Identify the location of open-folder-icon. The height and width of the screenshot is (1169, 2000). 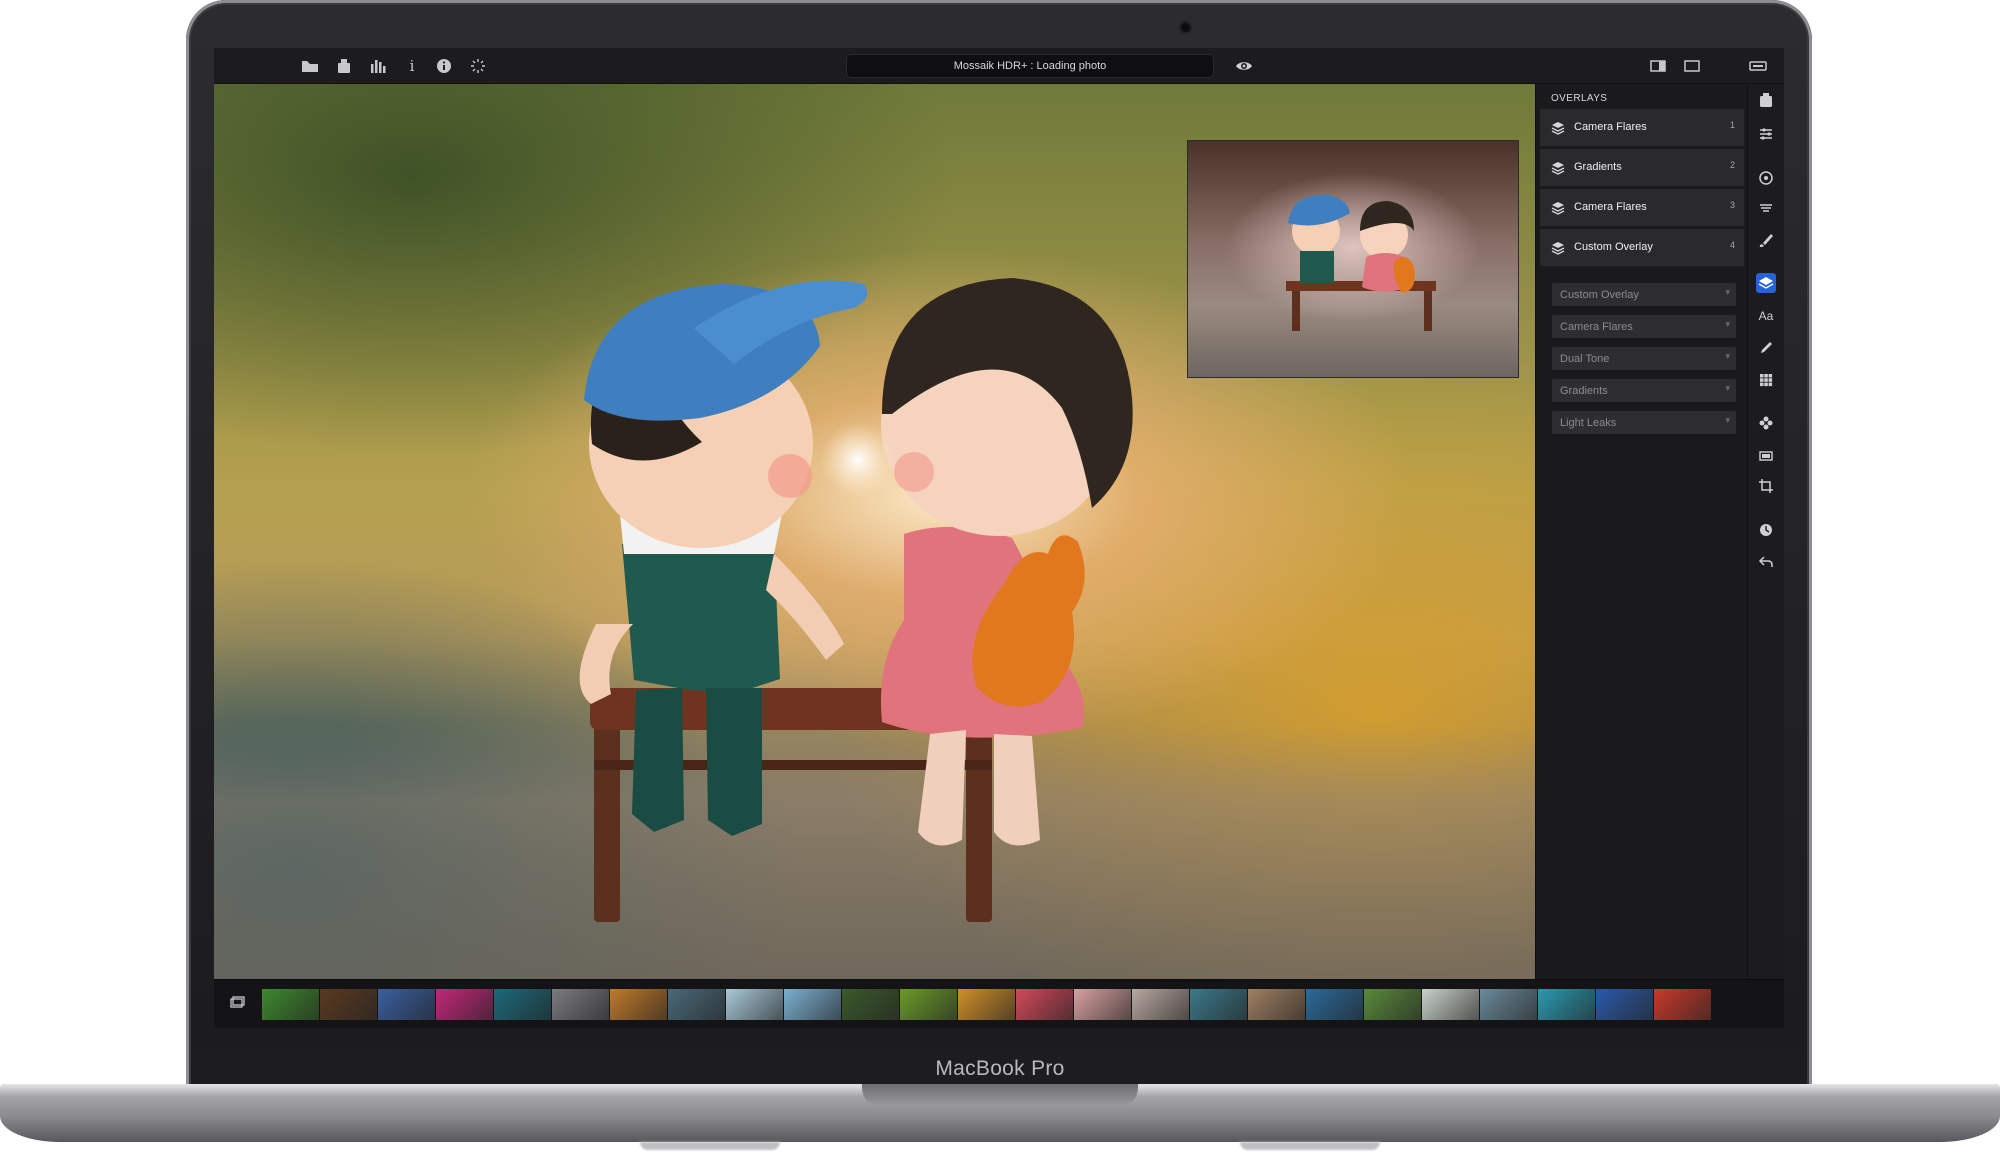
(310, 66).